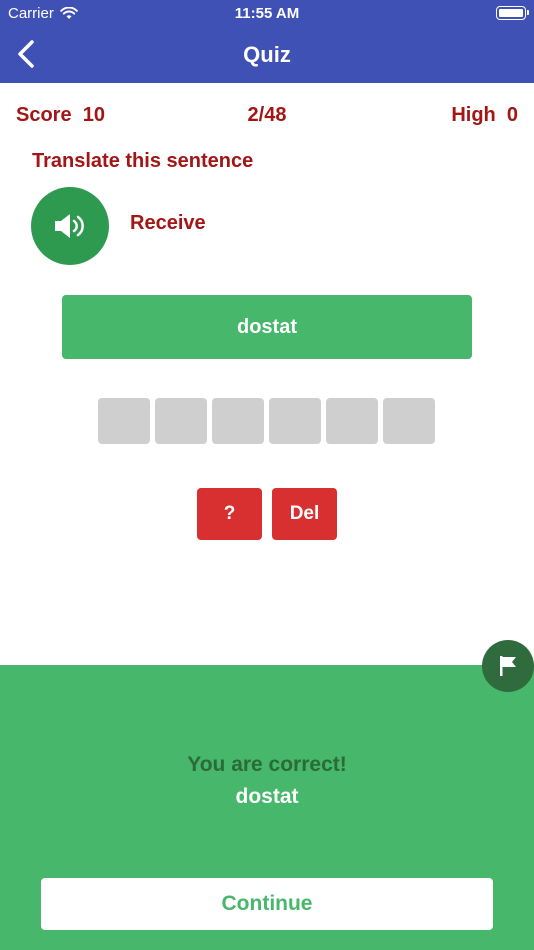 This screenshot has width=534, height=950. What do you see at coordinates (484, 115) in the screenshot?
I see `high-score-label: High 0` at bounding box center [484, 115].